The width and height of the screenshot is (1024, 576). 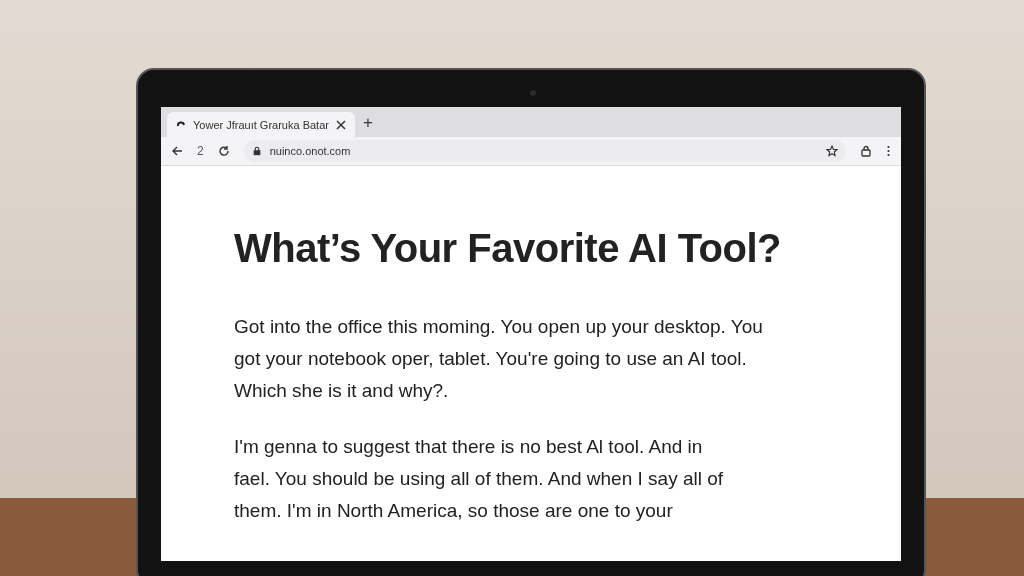 I want to click on browser-tab: Yower Jfrauıt Graruka Batar, so click(x=261, y=124).